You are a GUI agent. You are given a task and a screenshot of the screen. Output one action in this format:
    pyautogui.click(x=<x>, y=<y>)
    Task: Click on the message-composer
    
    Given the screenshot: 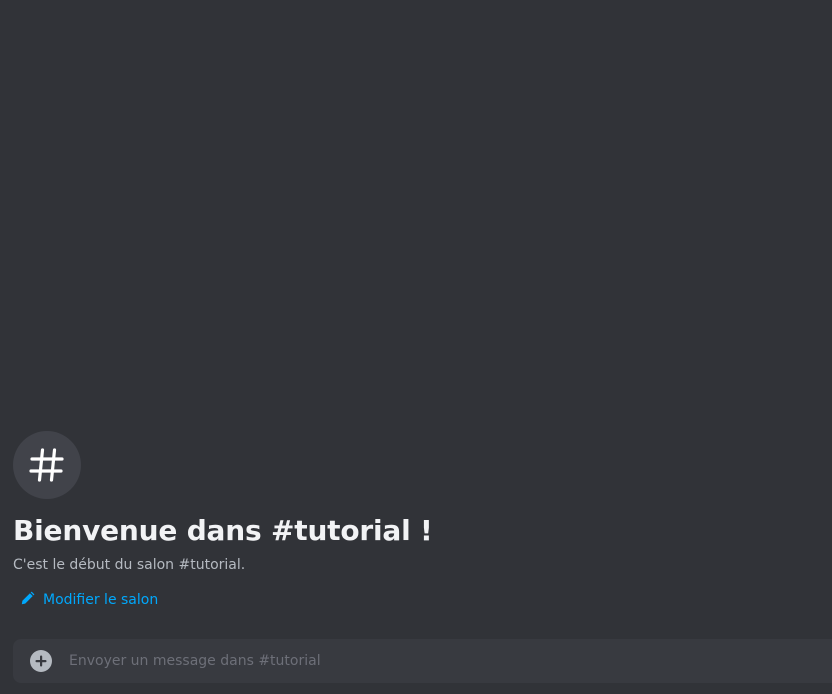 What is the action you would take?
    pyautogui.click(x=422, y=661)
    